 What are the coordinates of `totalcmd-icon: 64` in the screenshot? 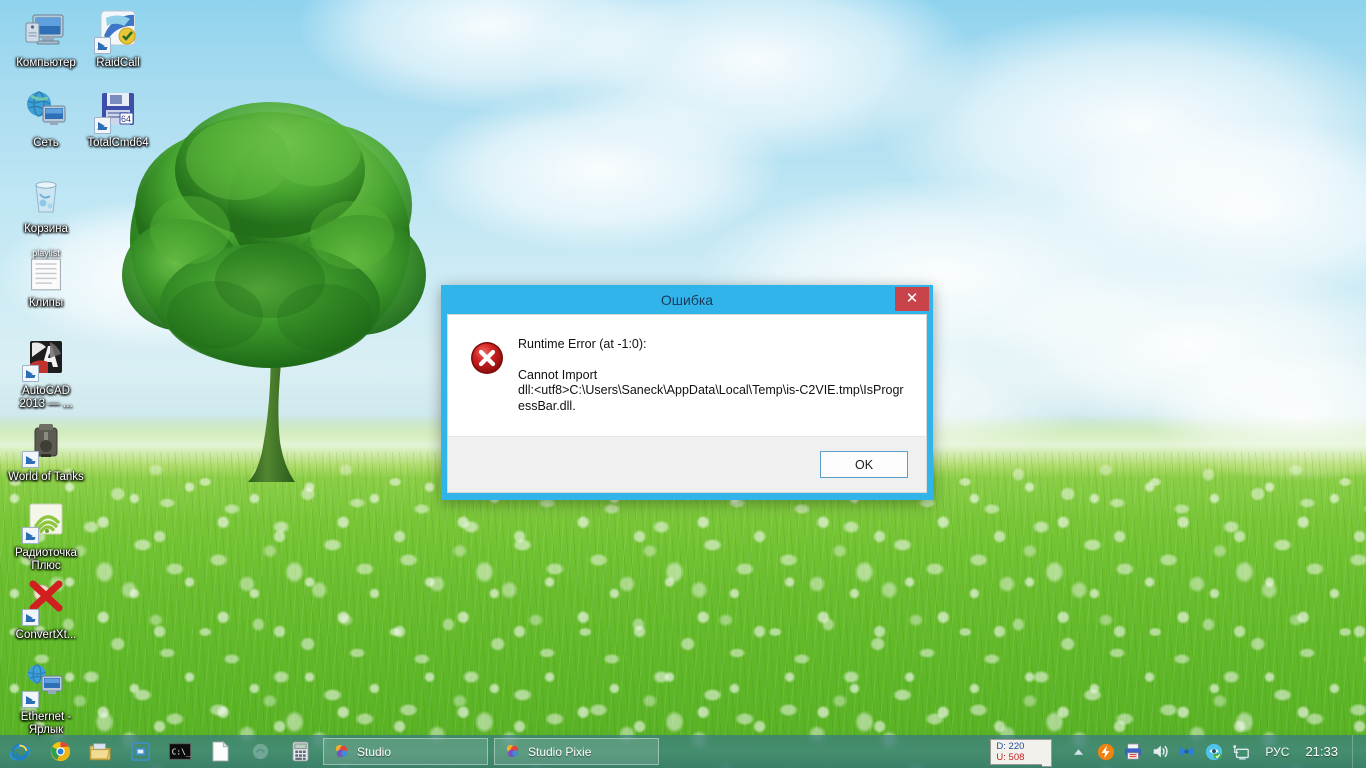 It's located at (118, 110).